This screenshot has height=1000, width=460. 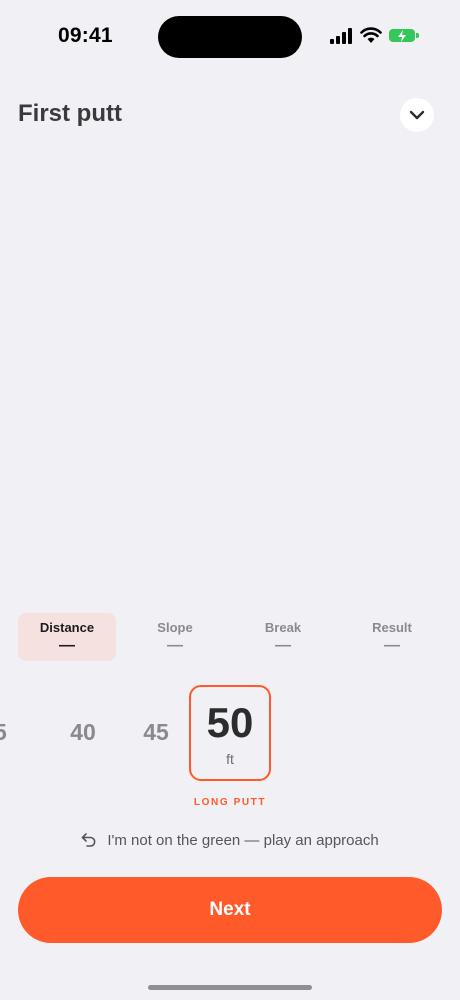 What do you see at coordinates (70, 113) in the screenshot?
I see `page-title: First putt` at bounding box center [70, 113].